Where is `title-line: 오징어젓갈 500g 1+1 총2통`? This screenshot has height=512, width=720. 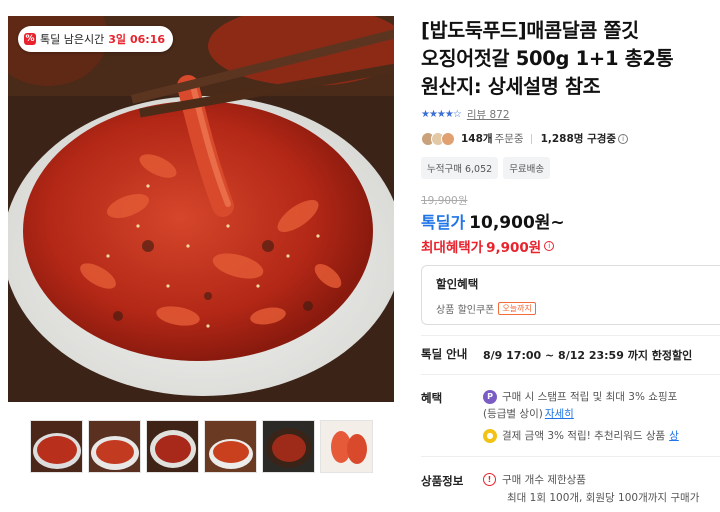 title-line: 오징어젓갈 500g 1+1 총2통 is located at coordinates (547, 58).